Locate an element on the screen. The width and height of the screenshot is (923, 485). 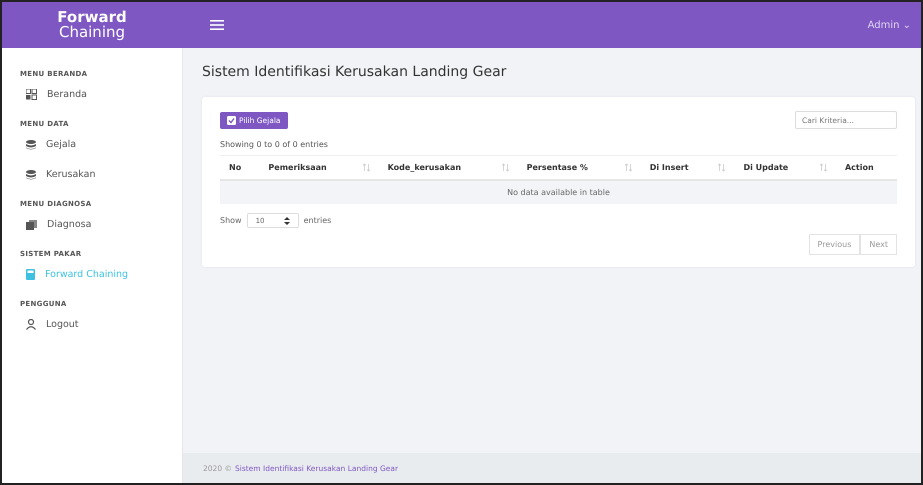
sidebar-item: Gejala is located at coordinates (92, 147).